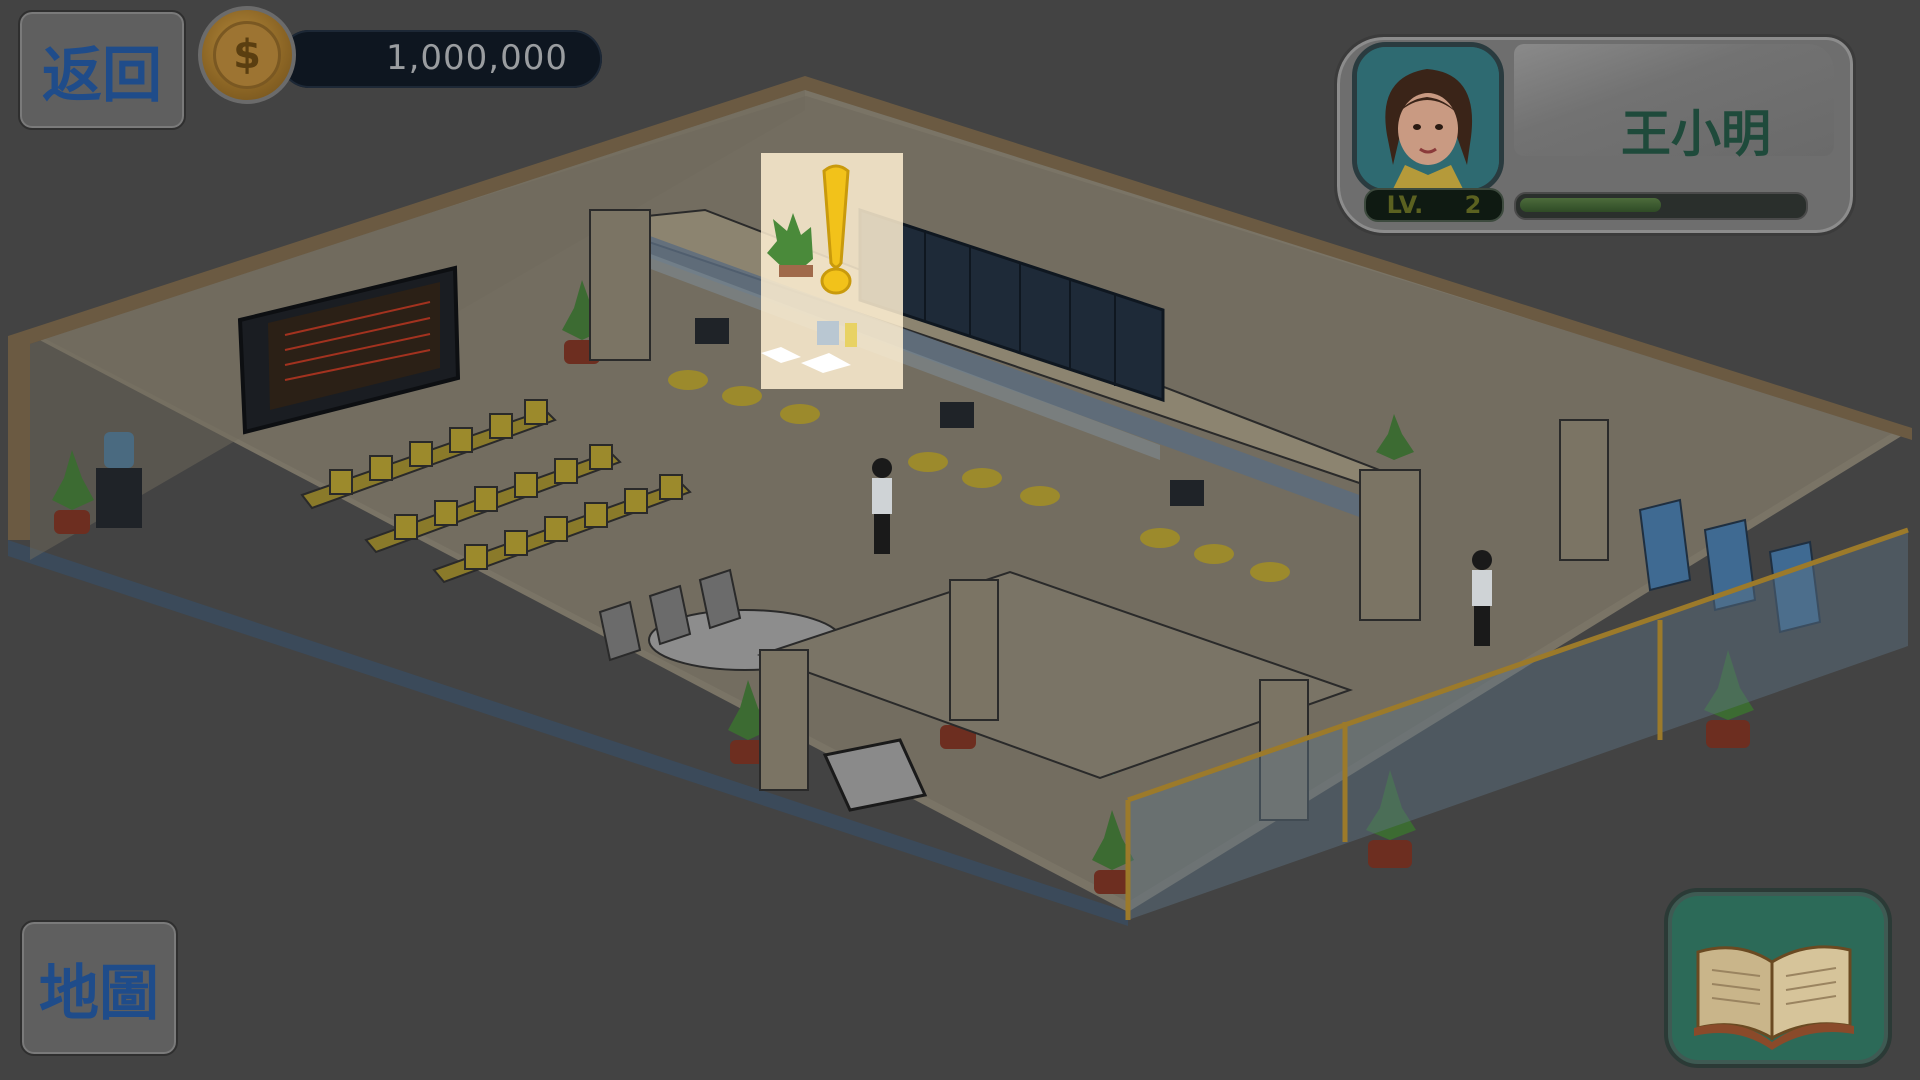 The image size is (1920, 1080). I want to click on map-button-label: 地圖, so click(99, 993).